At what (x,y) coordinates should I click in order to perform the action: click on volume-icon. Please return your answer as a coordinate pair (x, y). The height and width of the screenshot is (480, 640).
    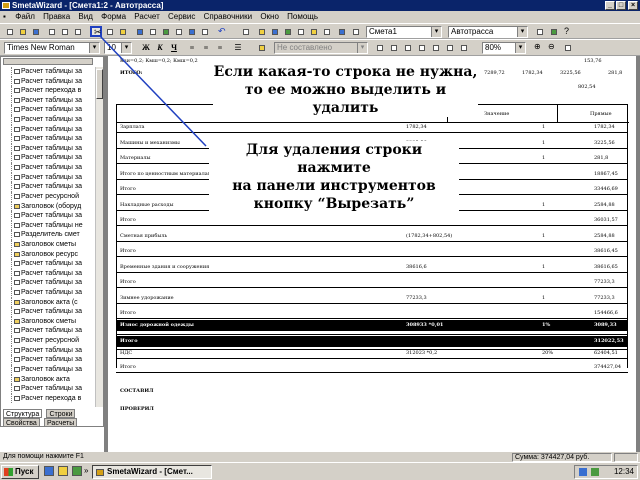
    Looking at the image, I should click on (595, 472).